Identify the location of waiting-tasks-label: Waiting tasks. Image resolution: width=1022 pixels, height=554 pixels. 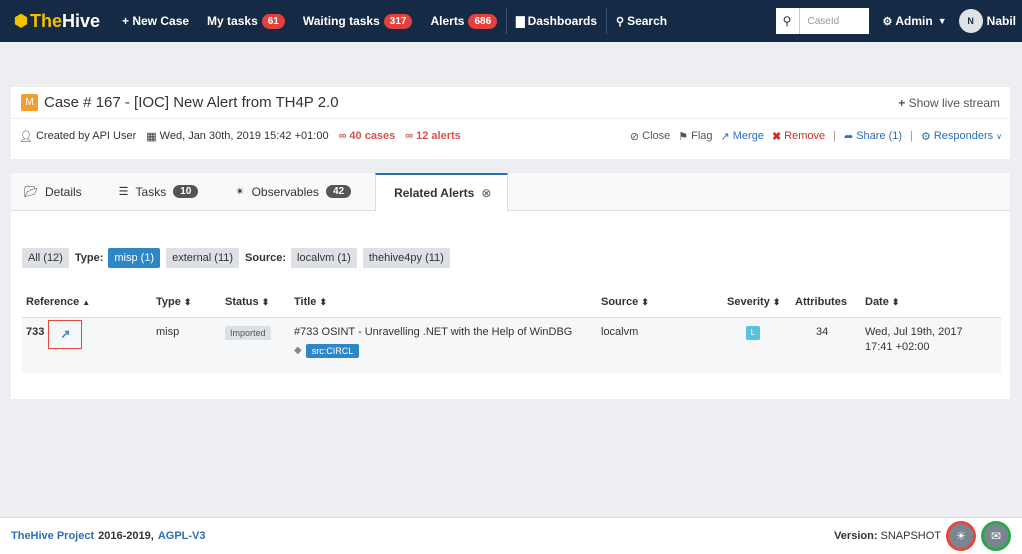
(341, 21).